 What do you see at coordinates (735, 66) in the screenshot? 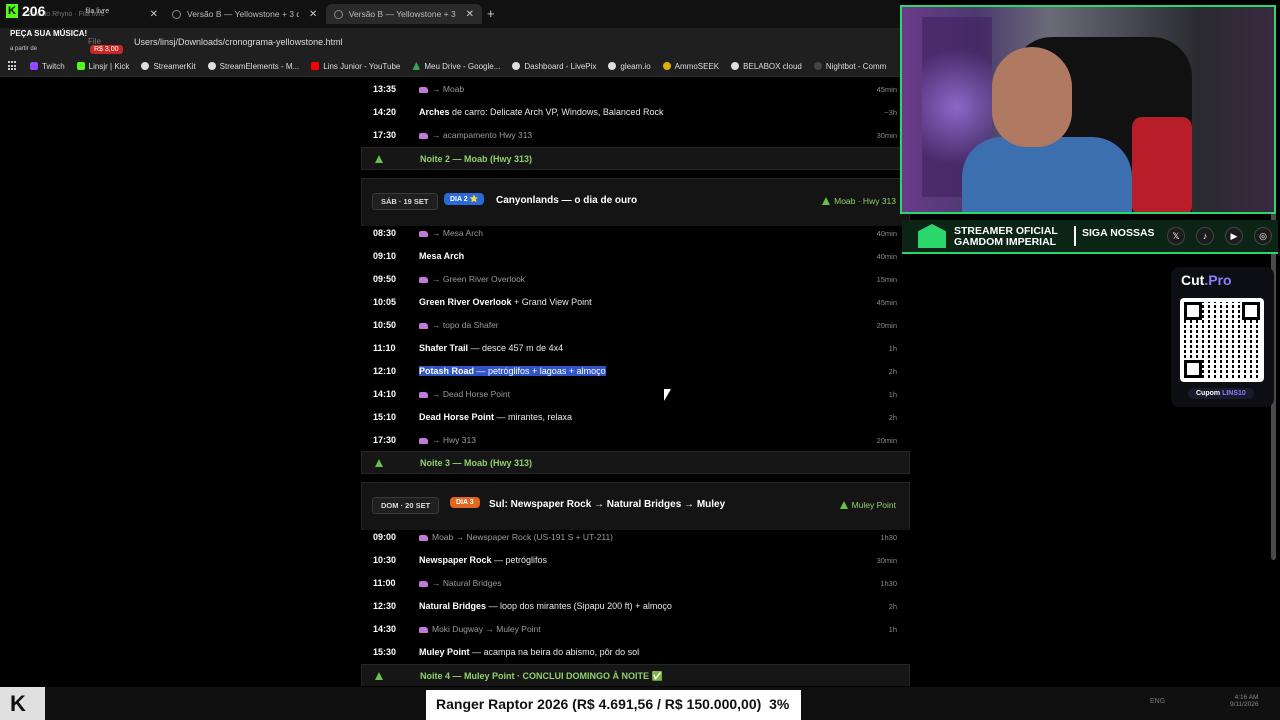
I see `belabox-icon` at bounding box center [735, 66].